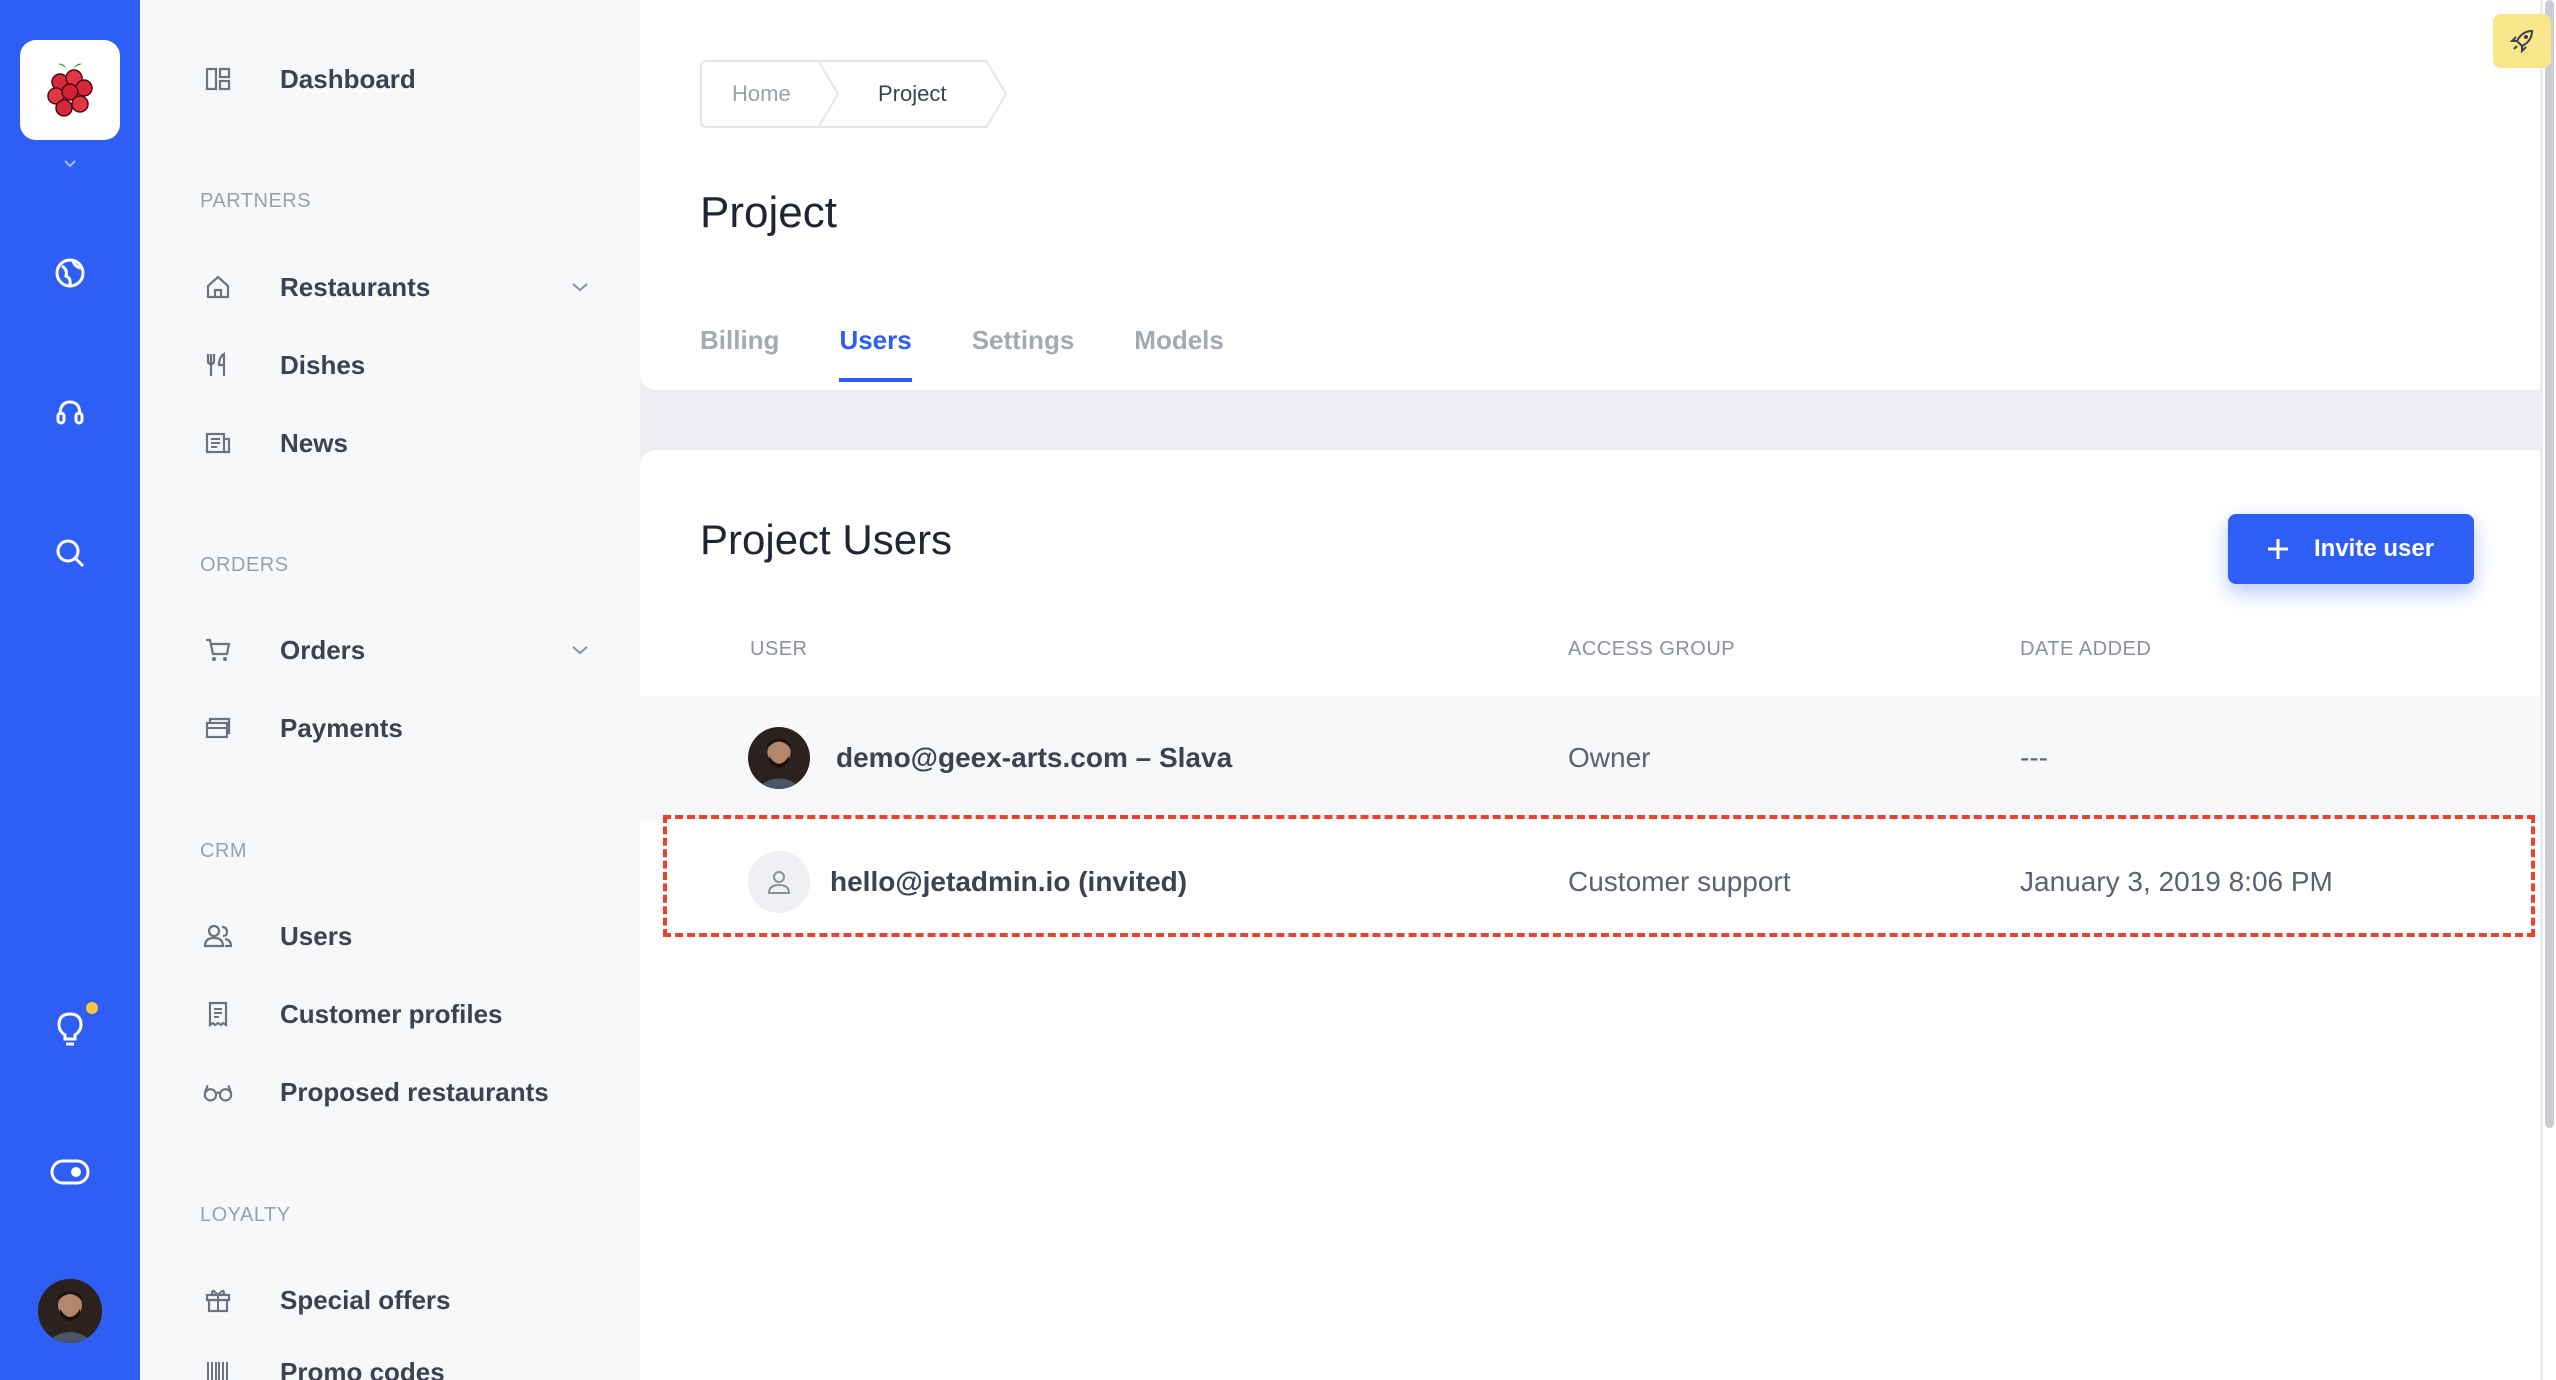 The width and height of the screenshot is (2556, 1380). I want to click on invite-user-button: Invite user, so click(2351, 549).